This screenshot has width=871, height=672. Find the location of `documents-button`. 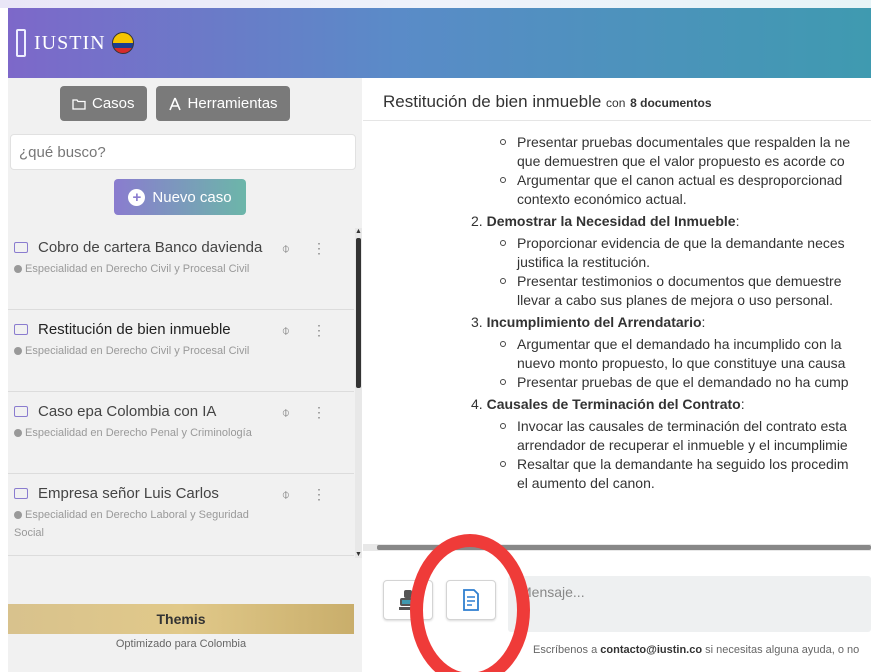

documents-button is located at coordinates (471, 600).